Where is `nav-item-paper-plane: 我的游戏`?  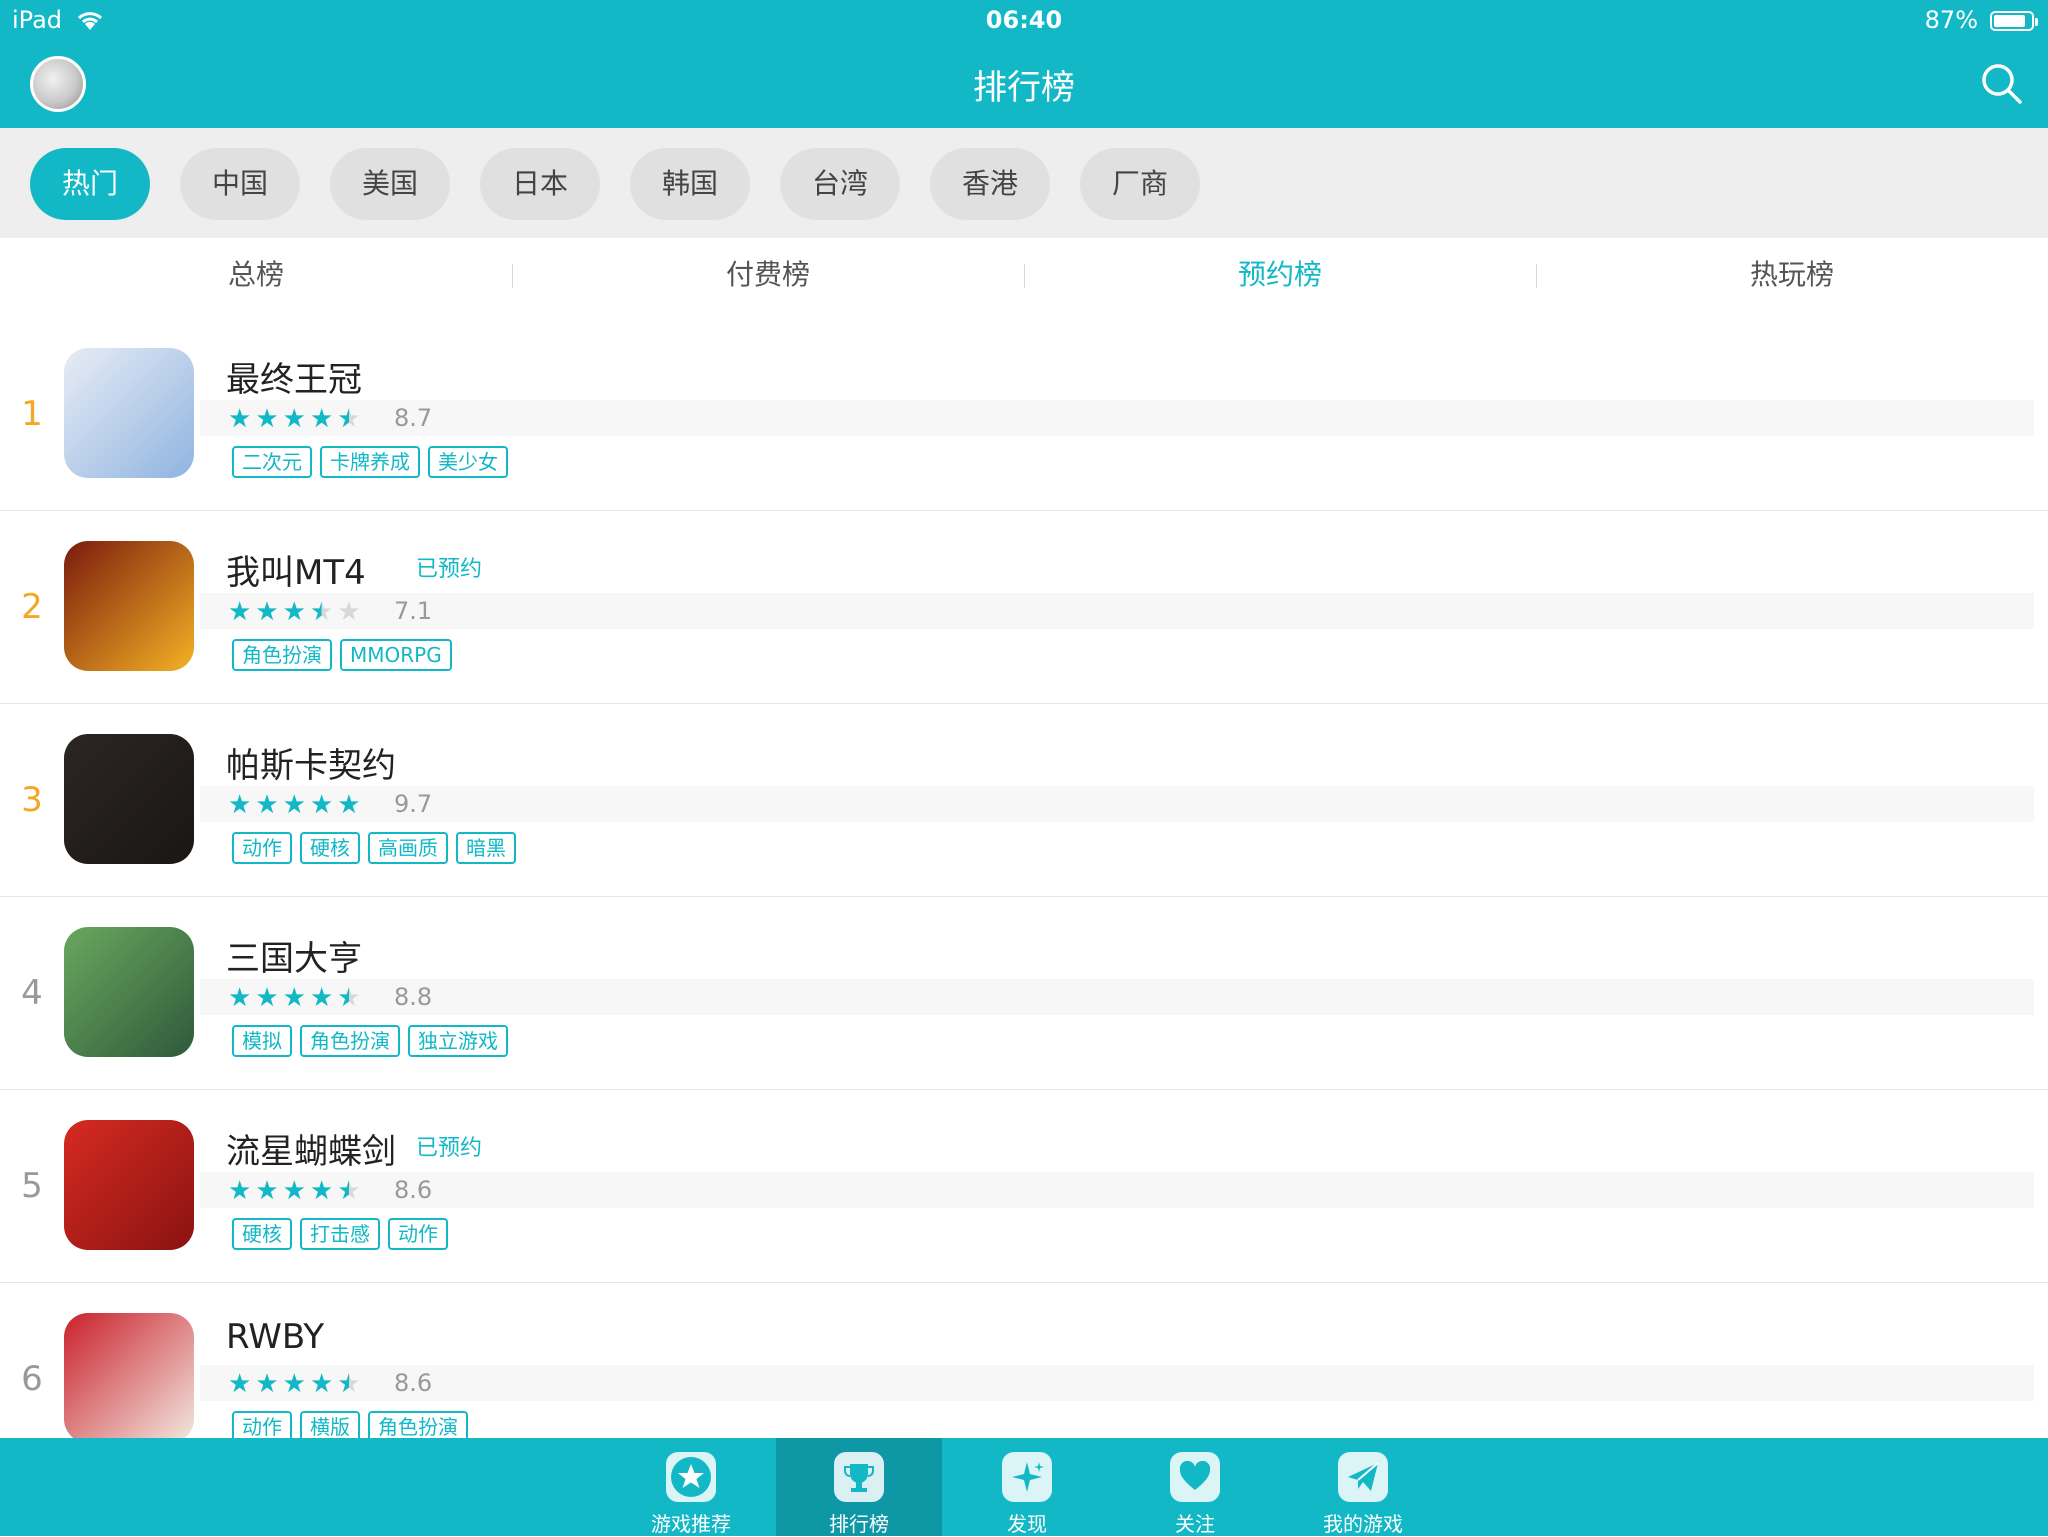
nav-item-paper-plane: 我的游戏 is located at coordinates (1363, 1487).